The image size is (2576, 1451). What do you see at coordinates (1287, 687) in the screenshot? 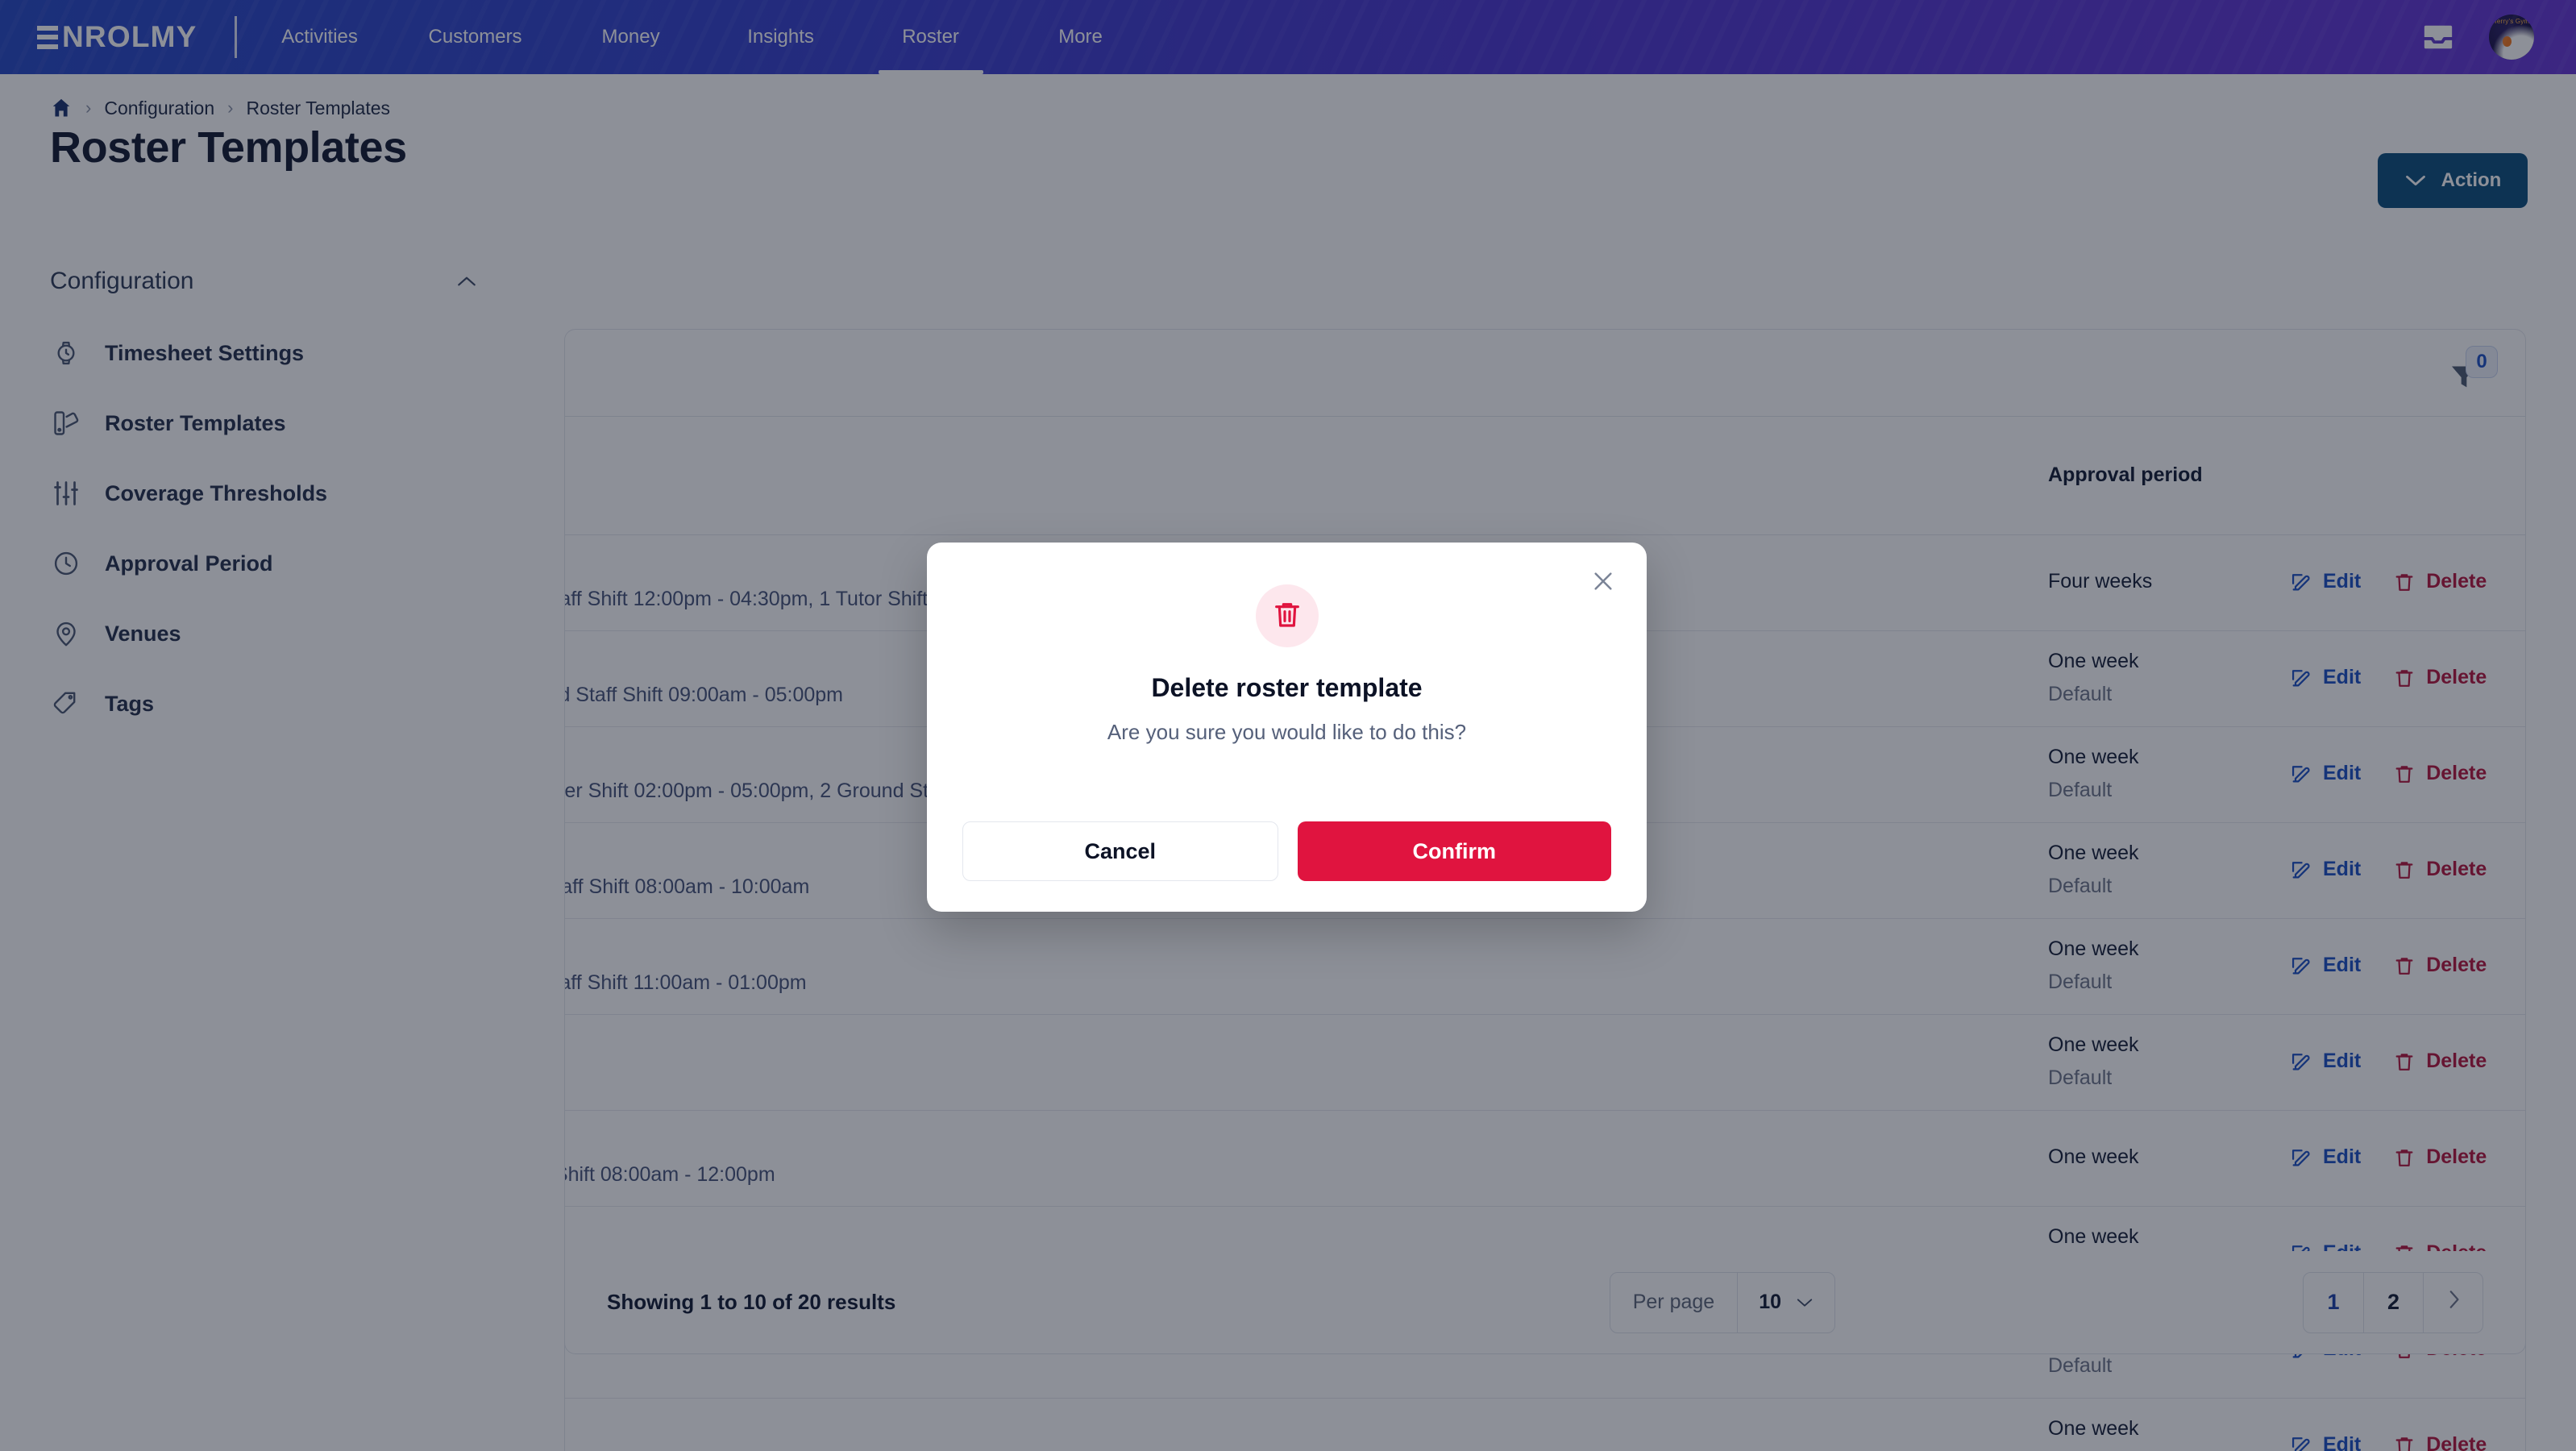
I see `modal-title: Delete roster template` at bounding box center [1287, 687].